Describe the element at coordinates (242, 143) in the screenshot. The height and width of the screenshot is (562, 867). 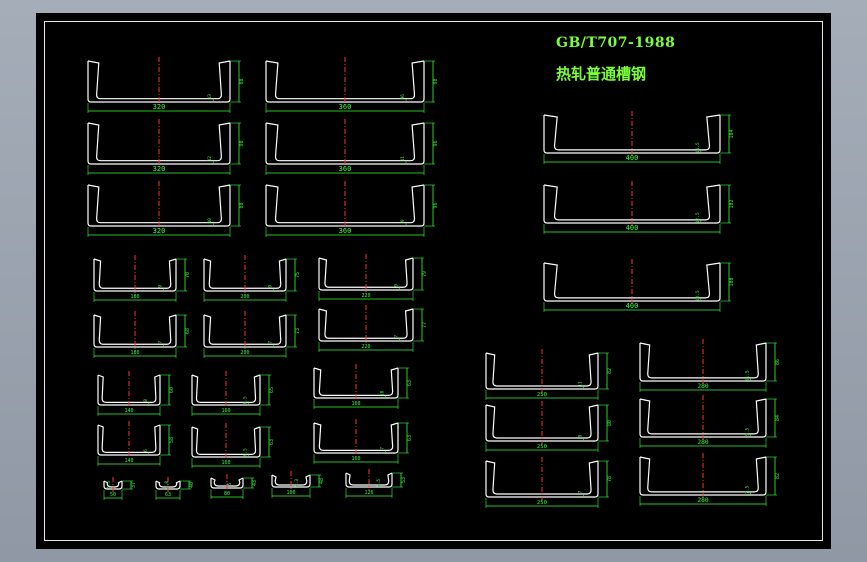
I see `dimension-flange-label: 90` at that location.